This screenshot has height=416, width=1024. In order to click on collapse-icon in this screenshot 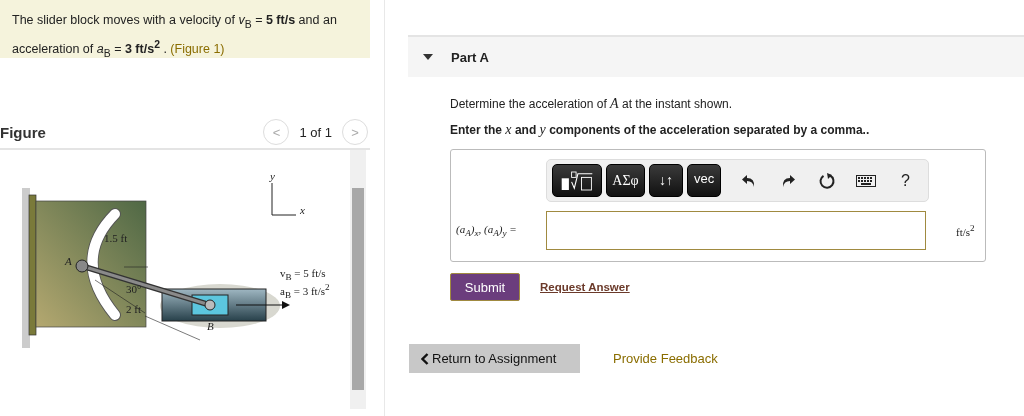, I will do `click(428, 57)`.